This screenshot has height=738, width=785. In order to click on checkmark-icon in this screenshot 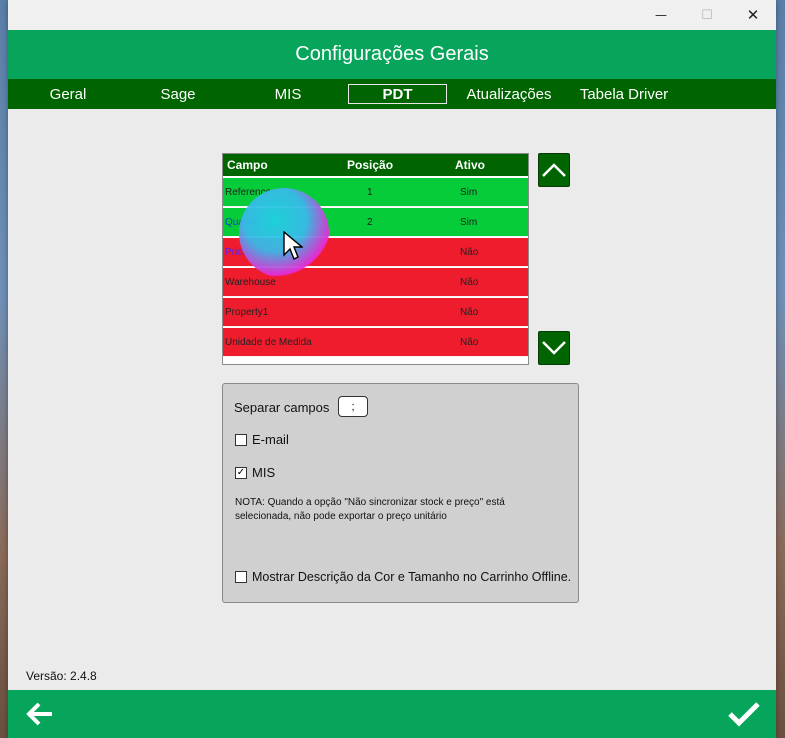, I will do `click(744, 714)`.